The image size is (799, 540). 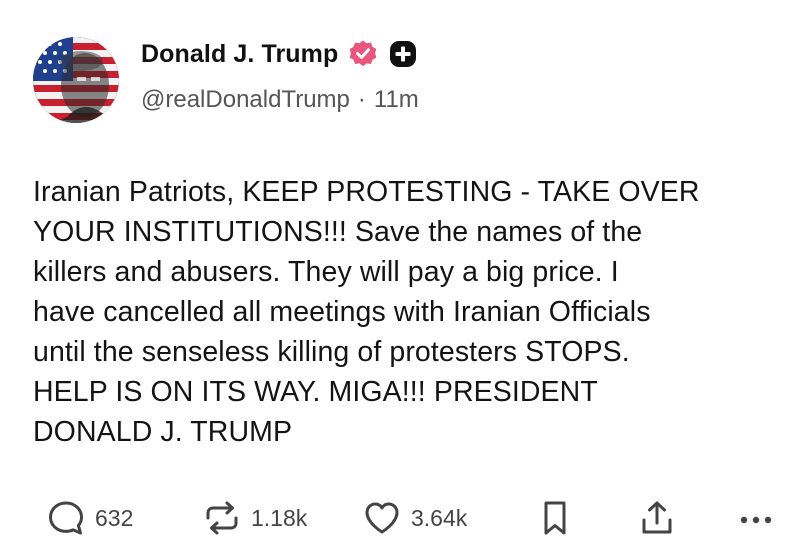 I want to click on avatar-flag-portrait-icon, so click(x=76, y=80).